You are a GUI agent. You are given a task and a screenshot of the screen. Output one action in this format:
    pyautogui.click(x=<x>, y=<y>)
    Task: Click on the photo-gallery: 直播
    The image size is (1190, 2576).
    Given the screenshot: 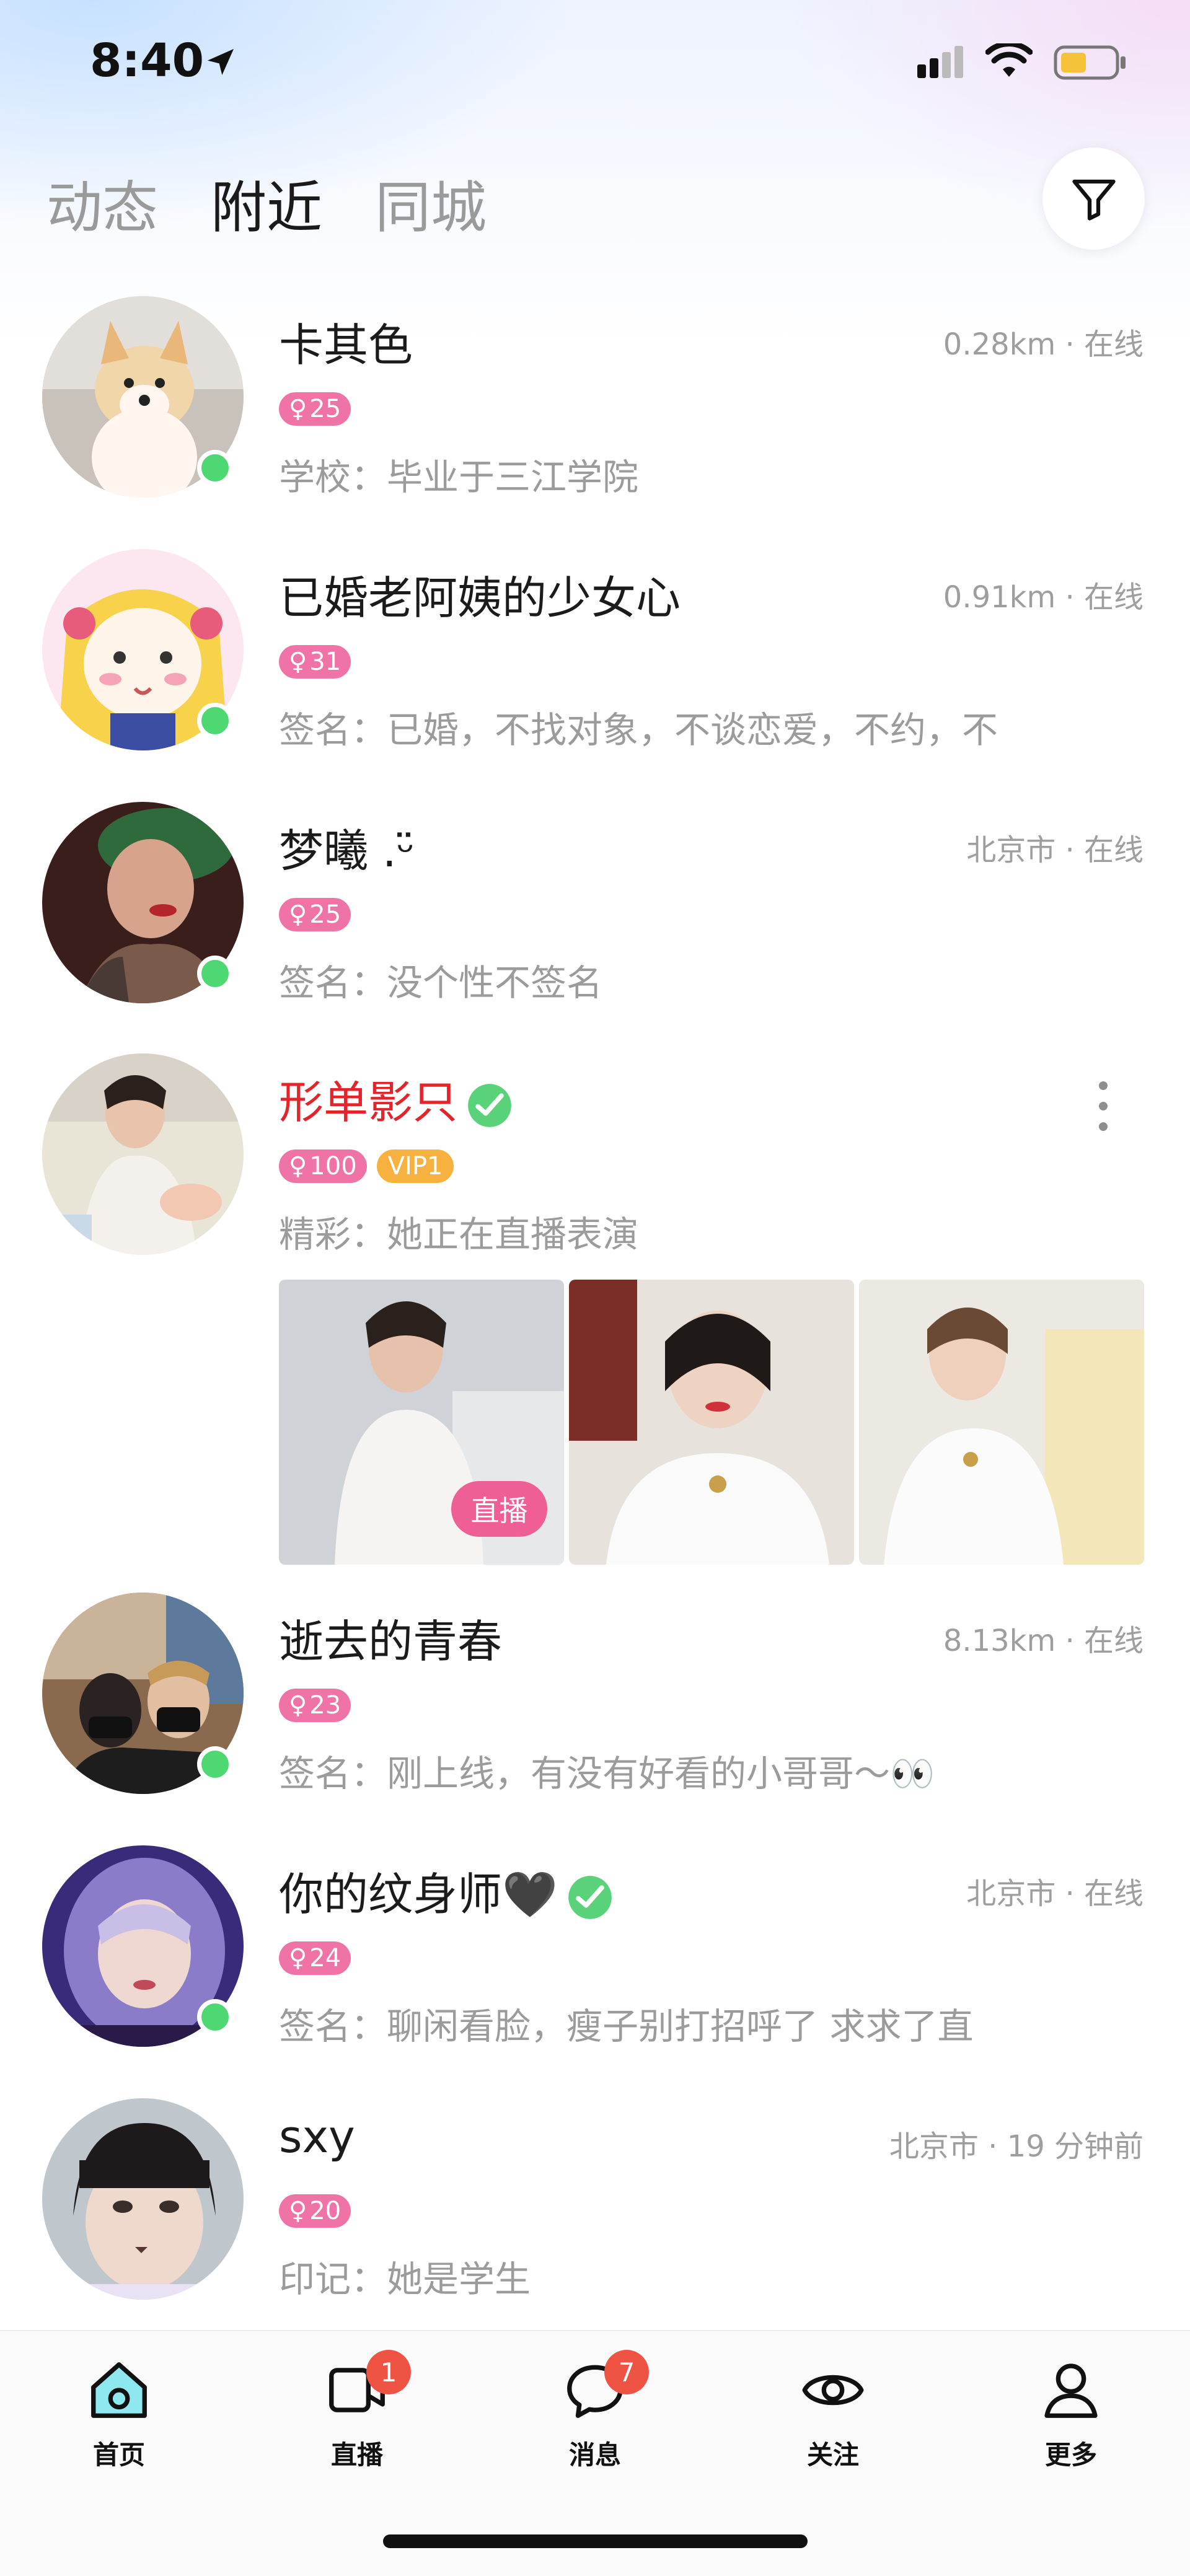 What is the action you would take?
    pyautogui.click(x=711, y=1423)
    